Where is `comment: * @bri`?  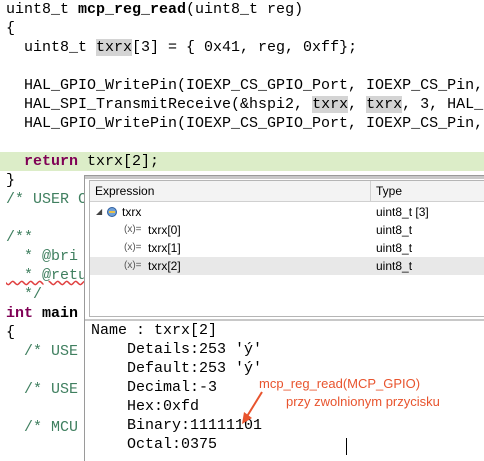 comment: * @bri is located at coordinates (42, 256).